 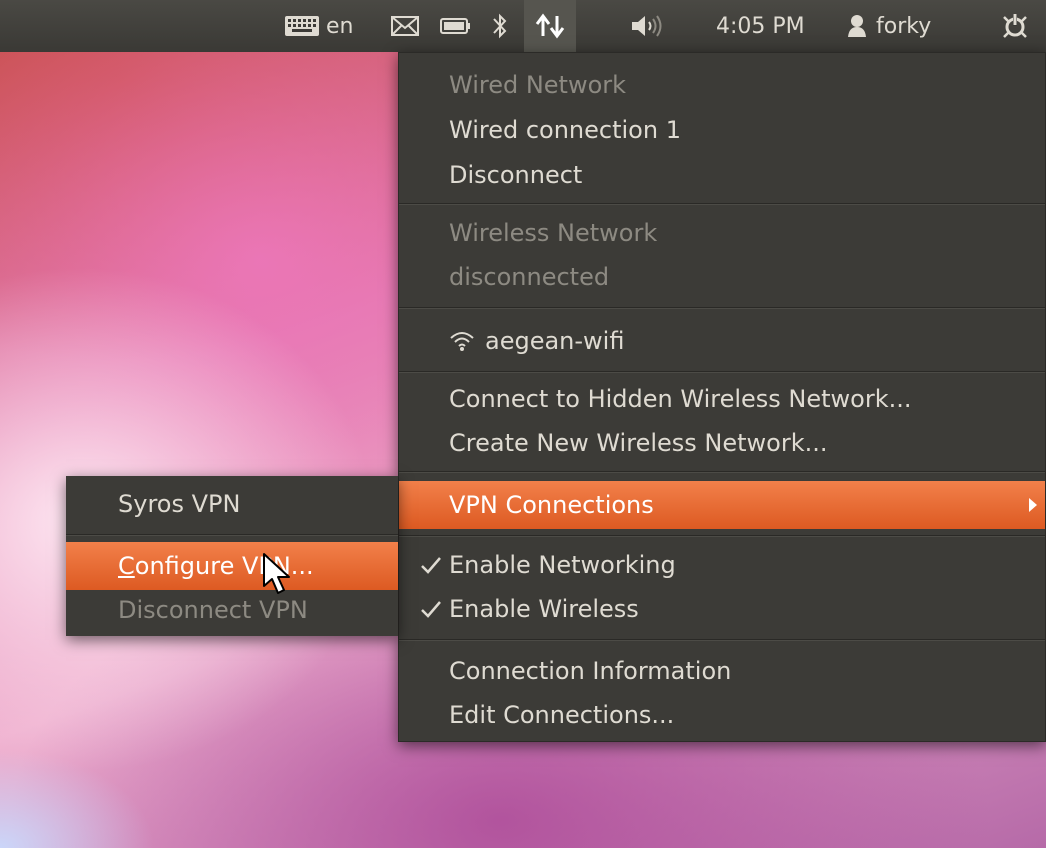 I want to click on battery-icon, so click(x=456, y=26).